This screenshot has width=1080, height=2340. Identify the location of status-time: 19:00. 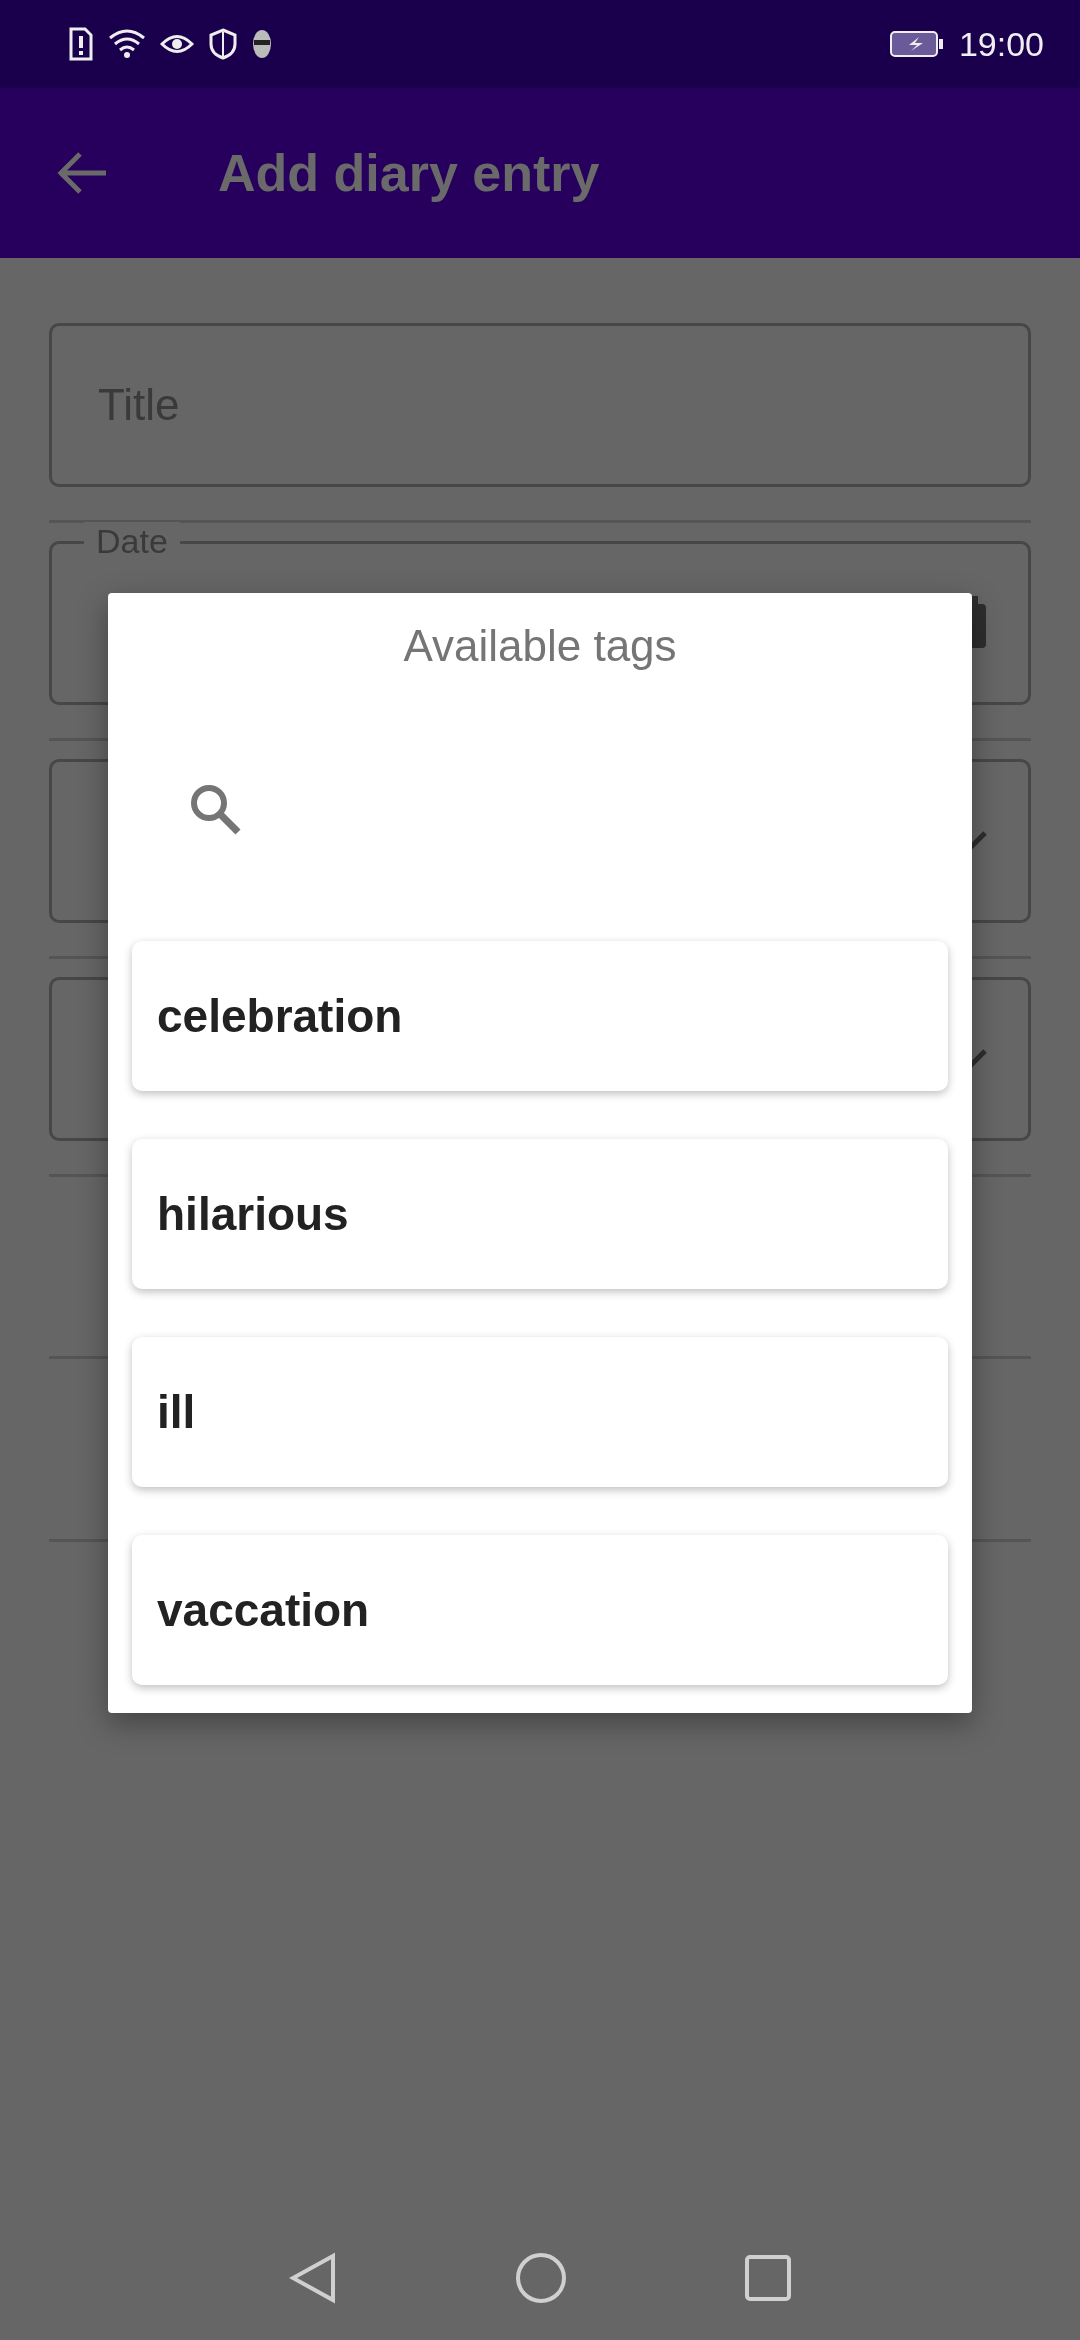
(1001, 44).